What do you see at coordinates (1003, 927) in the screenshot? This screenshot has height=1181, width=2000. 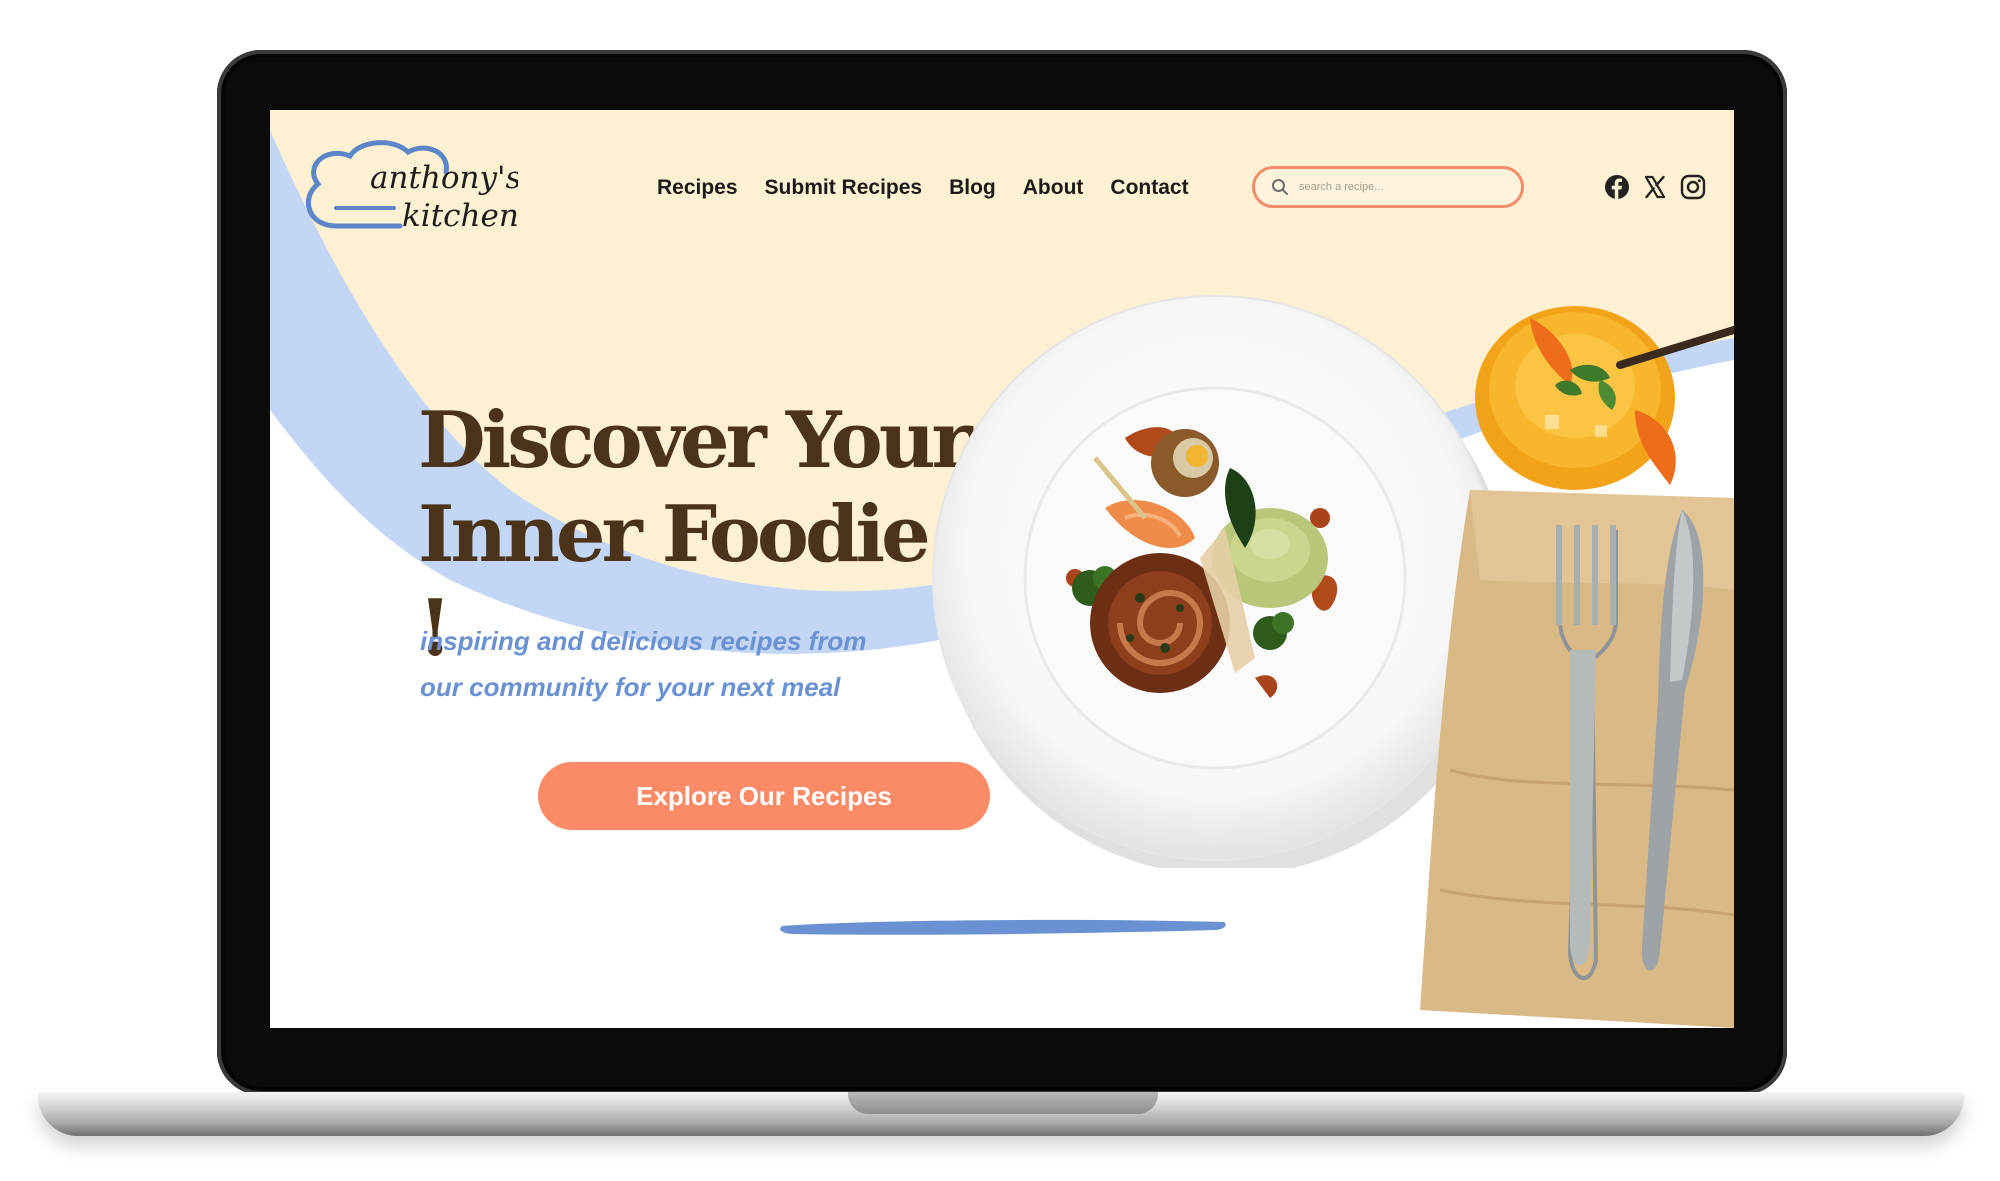 I see `brush-stroke-divider` at bounding box center [1003, 927].